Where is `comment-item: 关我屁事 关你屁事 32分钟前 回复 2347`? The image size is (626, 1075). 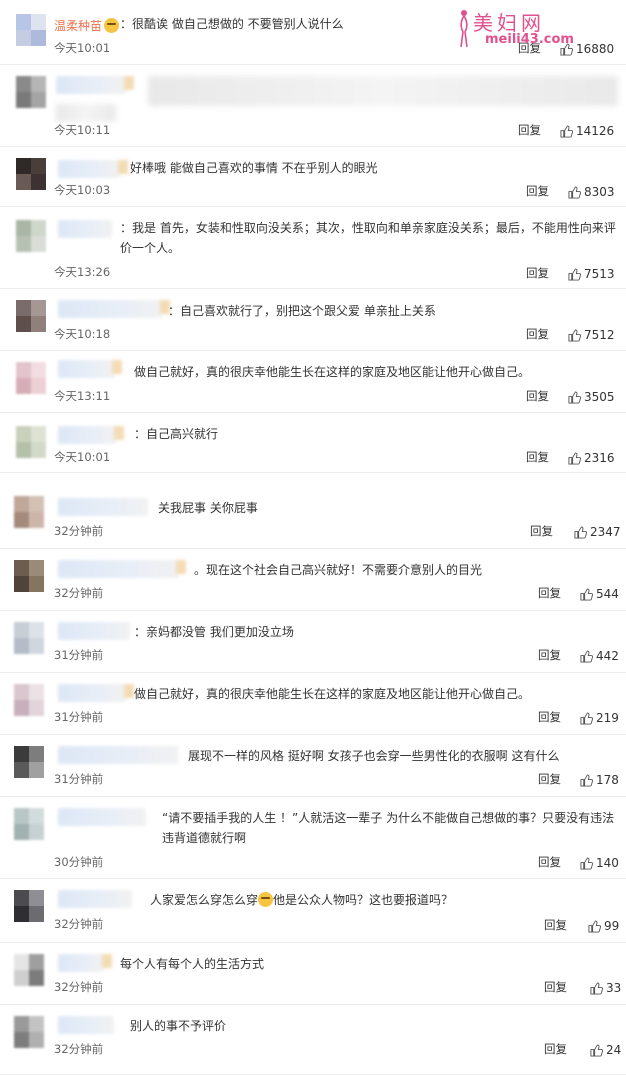 comment-item: 关我屁事 关你屁事 32分钟前 回复 2347 is located at coordinates (313, 517).